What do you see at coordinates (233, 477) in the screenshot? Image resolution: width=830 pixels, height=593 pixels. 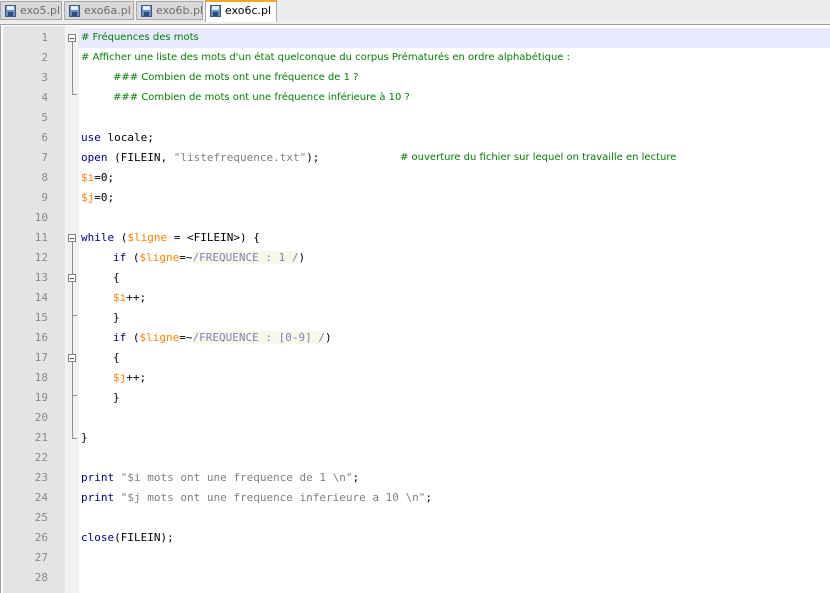 I see `string: "$i mots ont une frequence de 1 \n"` at bounding box center [233, 477].